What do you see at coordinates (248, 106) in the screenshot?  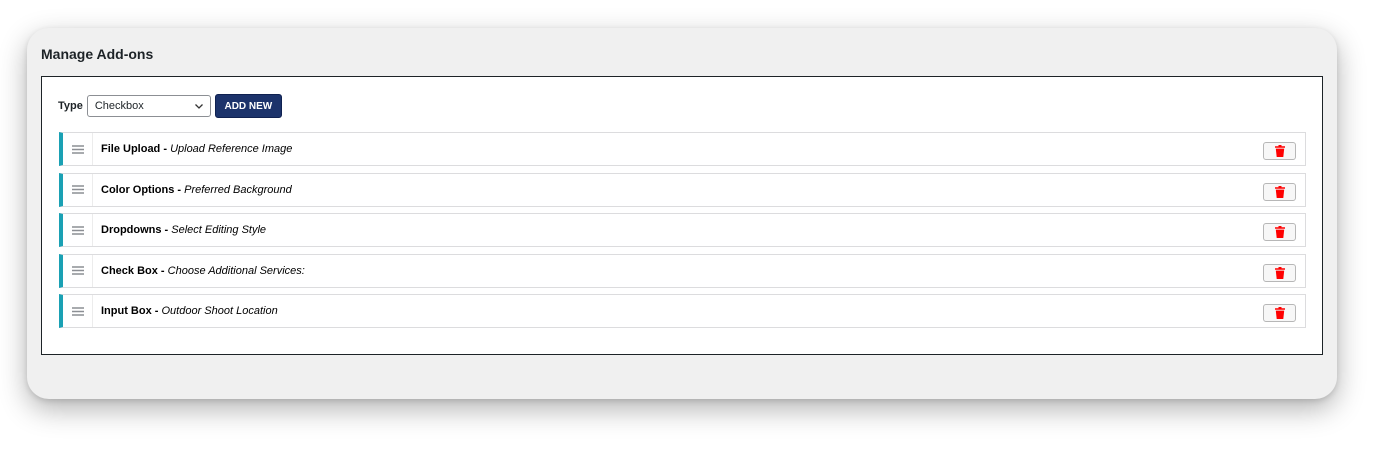 I see `add-new-button: ADD NEW` at bounding box center [248, 106].